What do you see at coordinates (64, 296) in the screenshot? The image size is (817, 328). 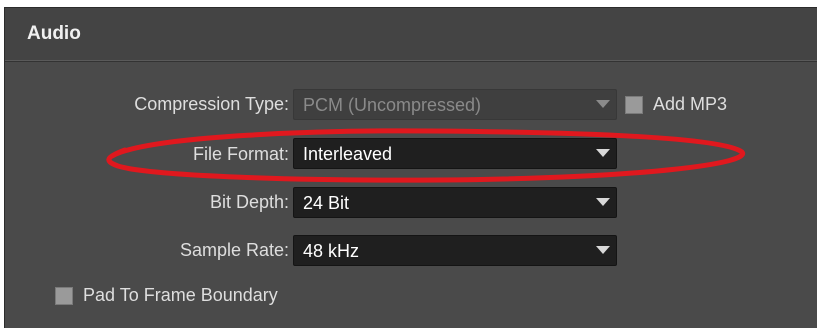 I see `pad-to-frame-checkbox` at bounding box center [64, 296].